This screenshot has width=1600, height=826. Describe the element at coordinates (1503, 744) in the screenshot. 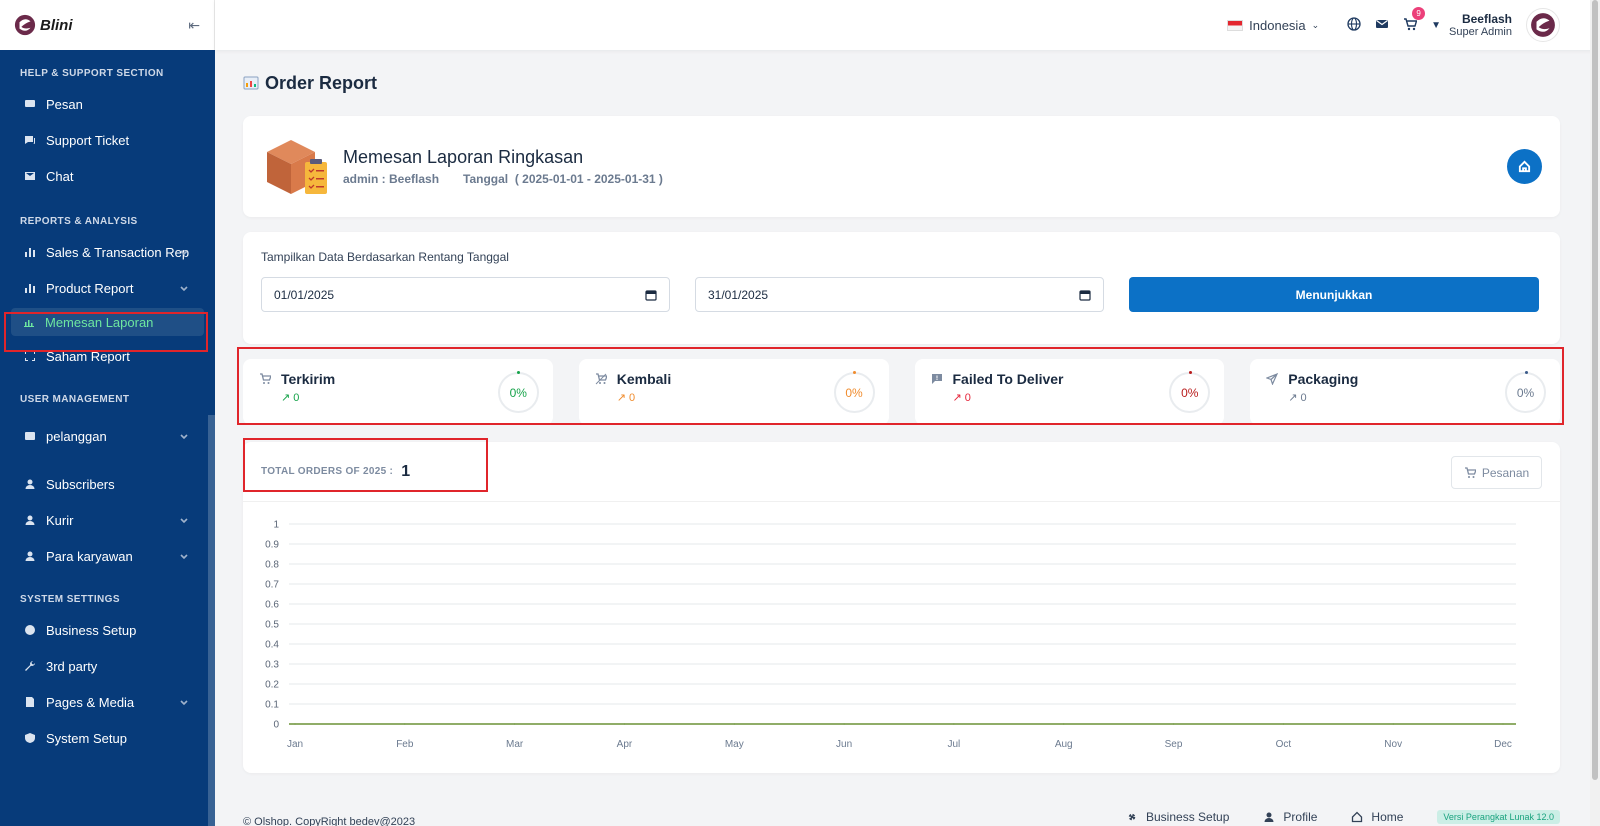

I see `x-tick-label: Dec` at that location.